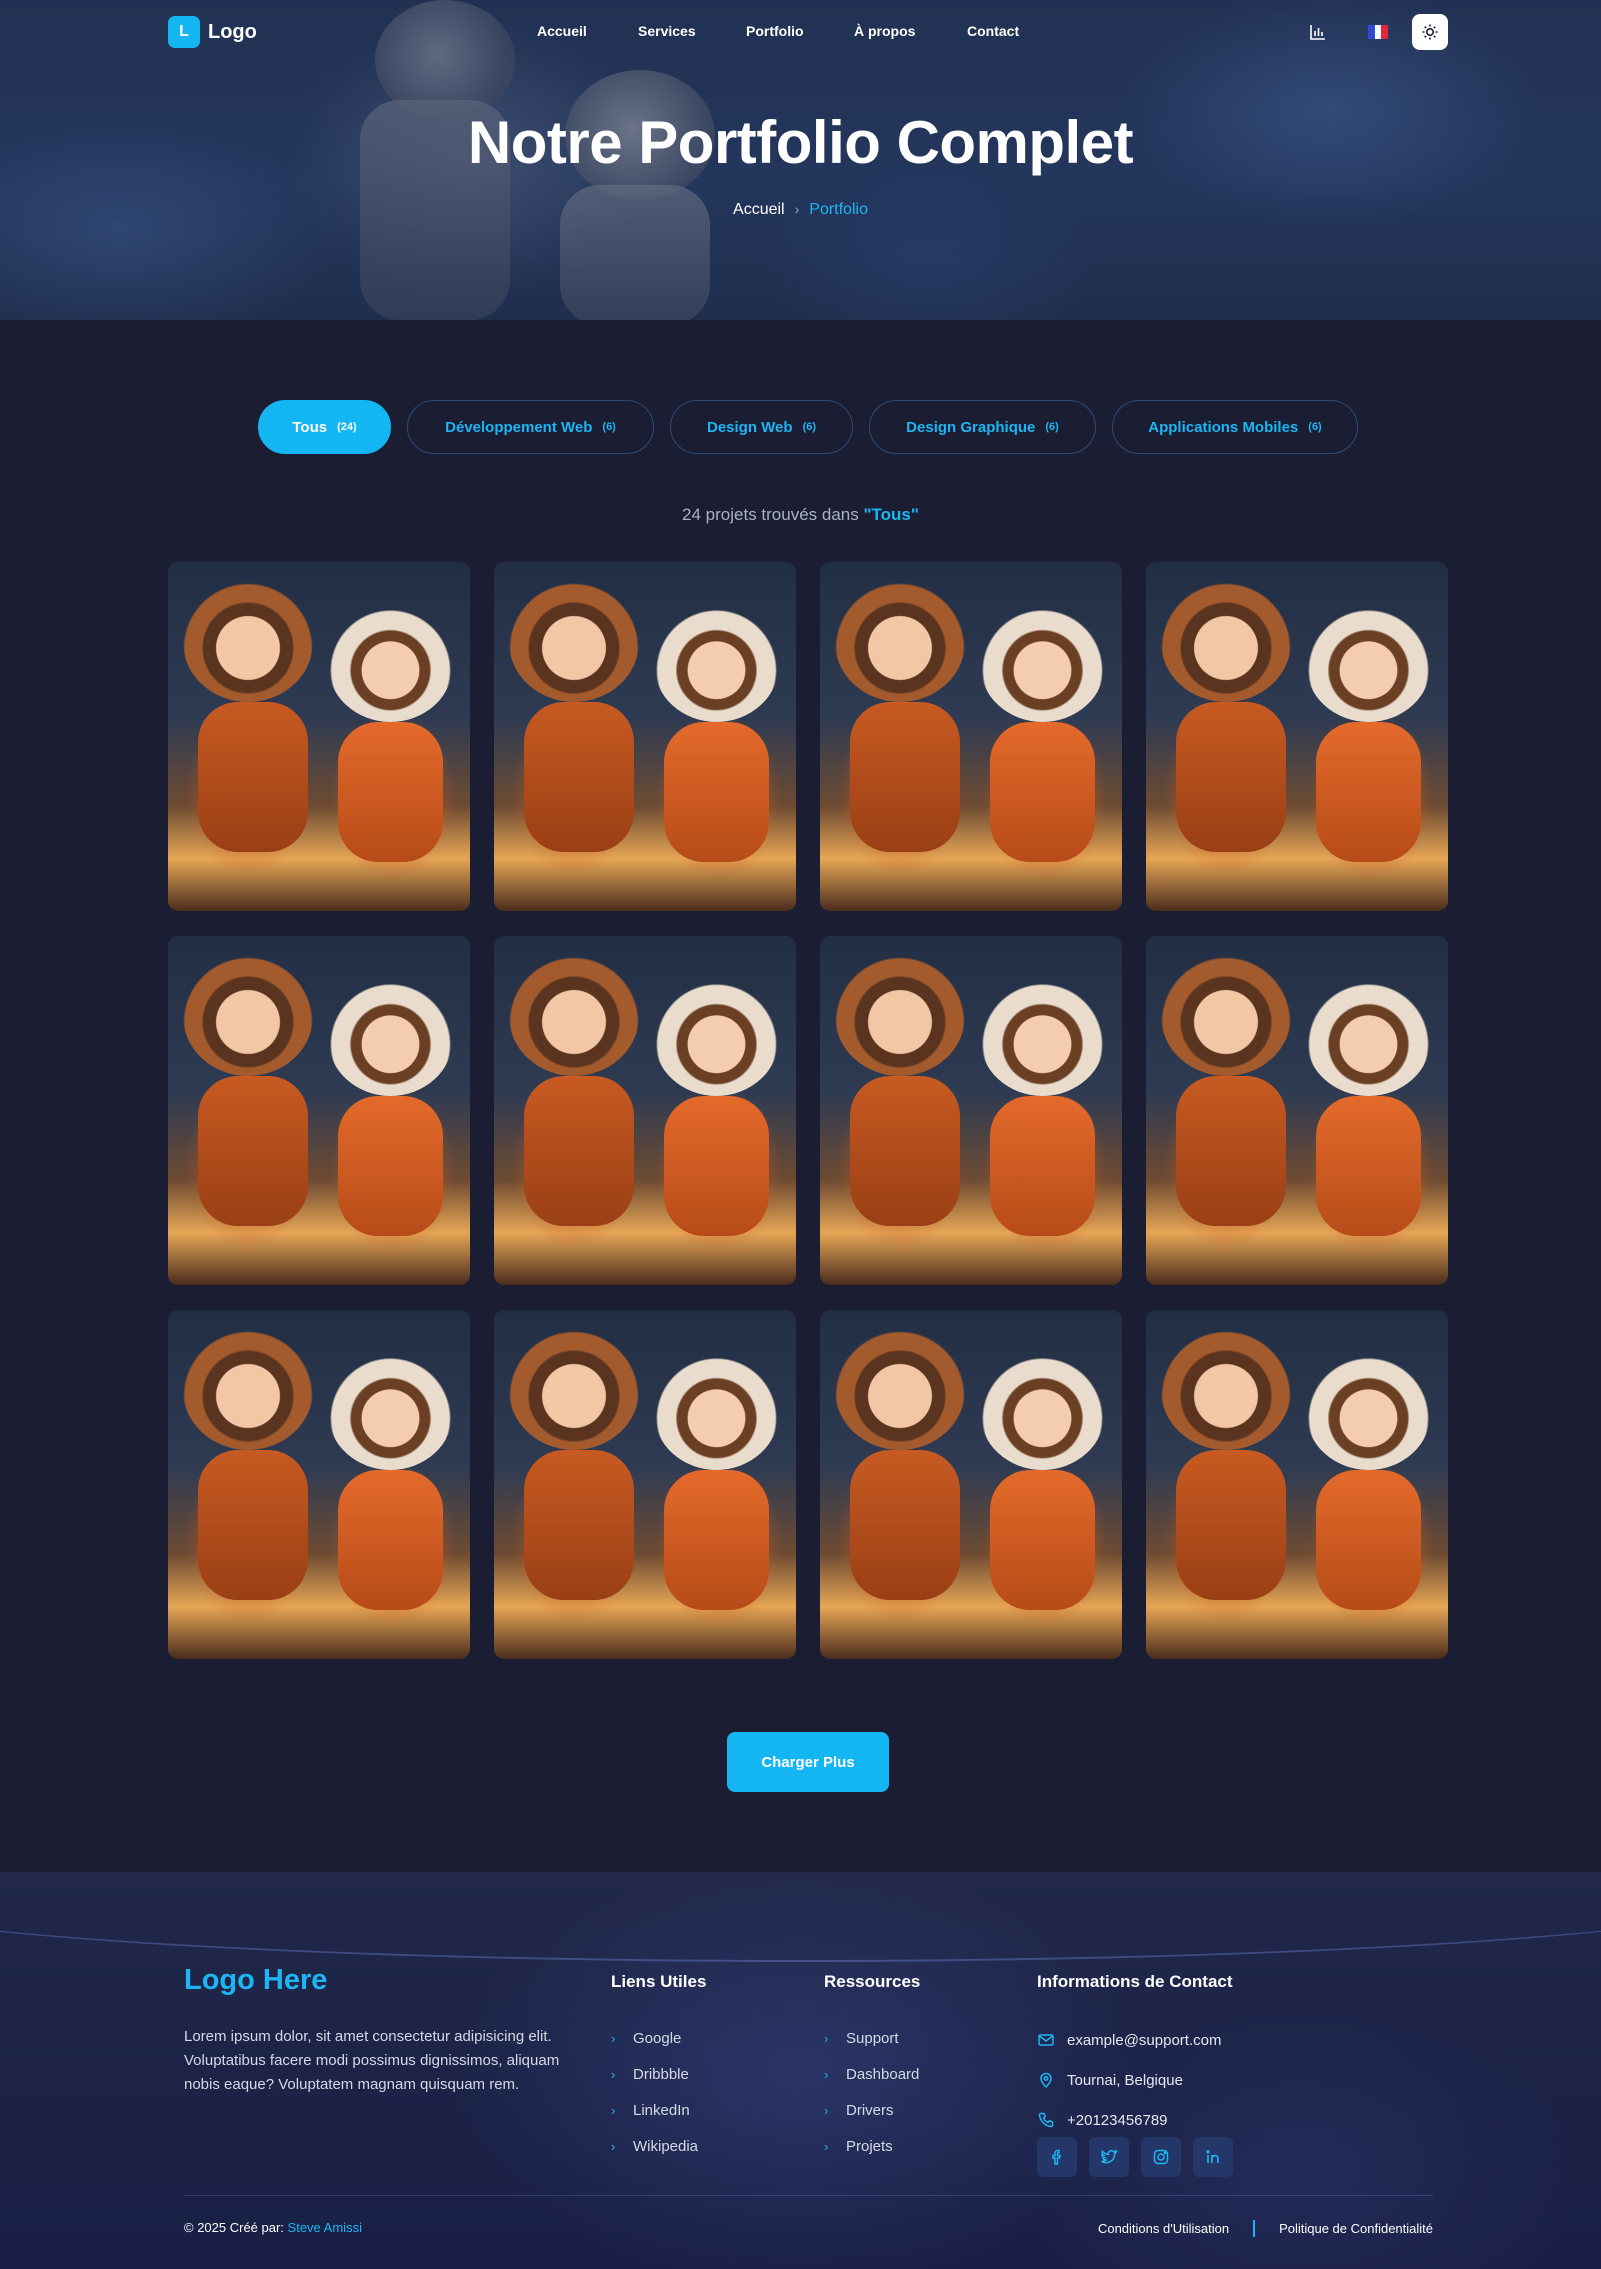  I want to click on footer-link-dashboard: › Dashboard, so click(871, 2074).